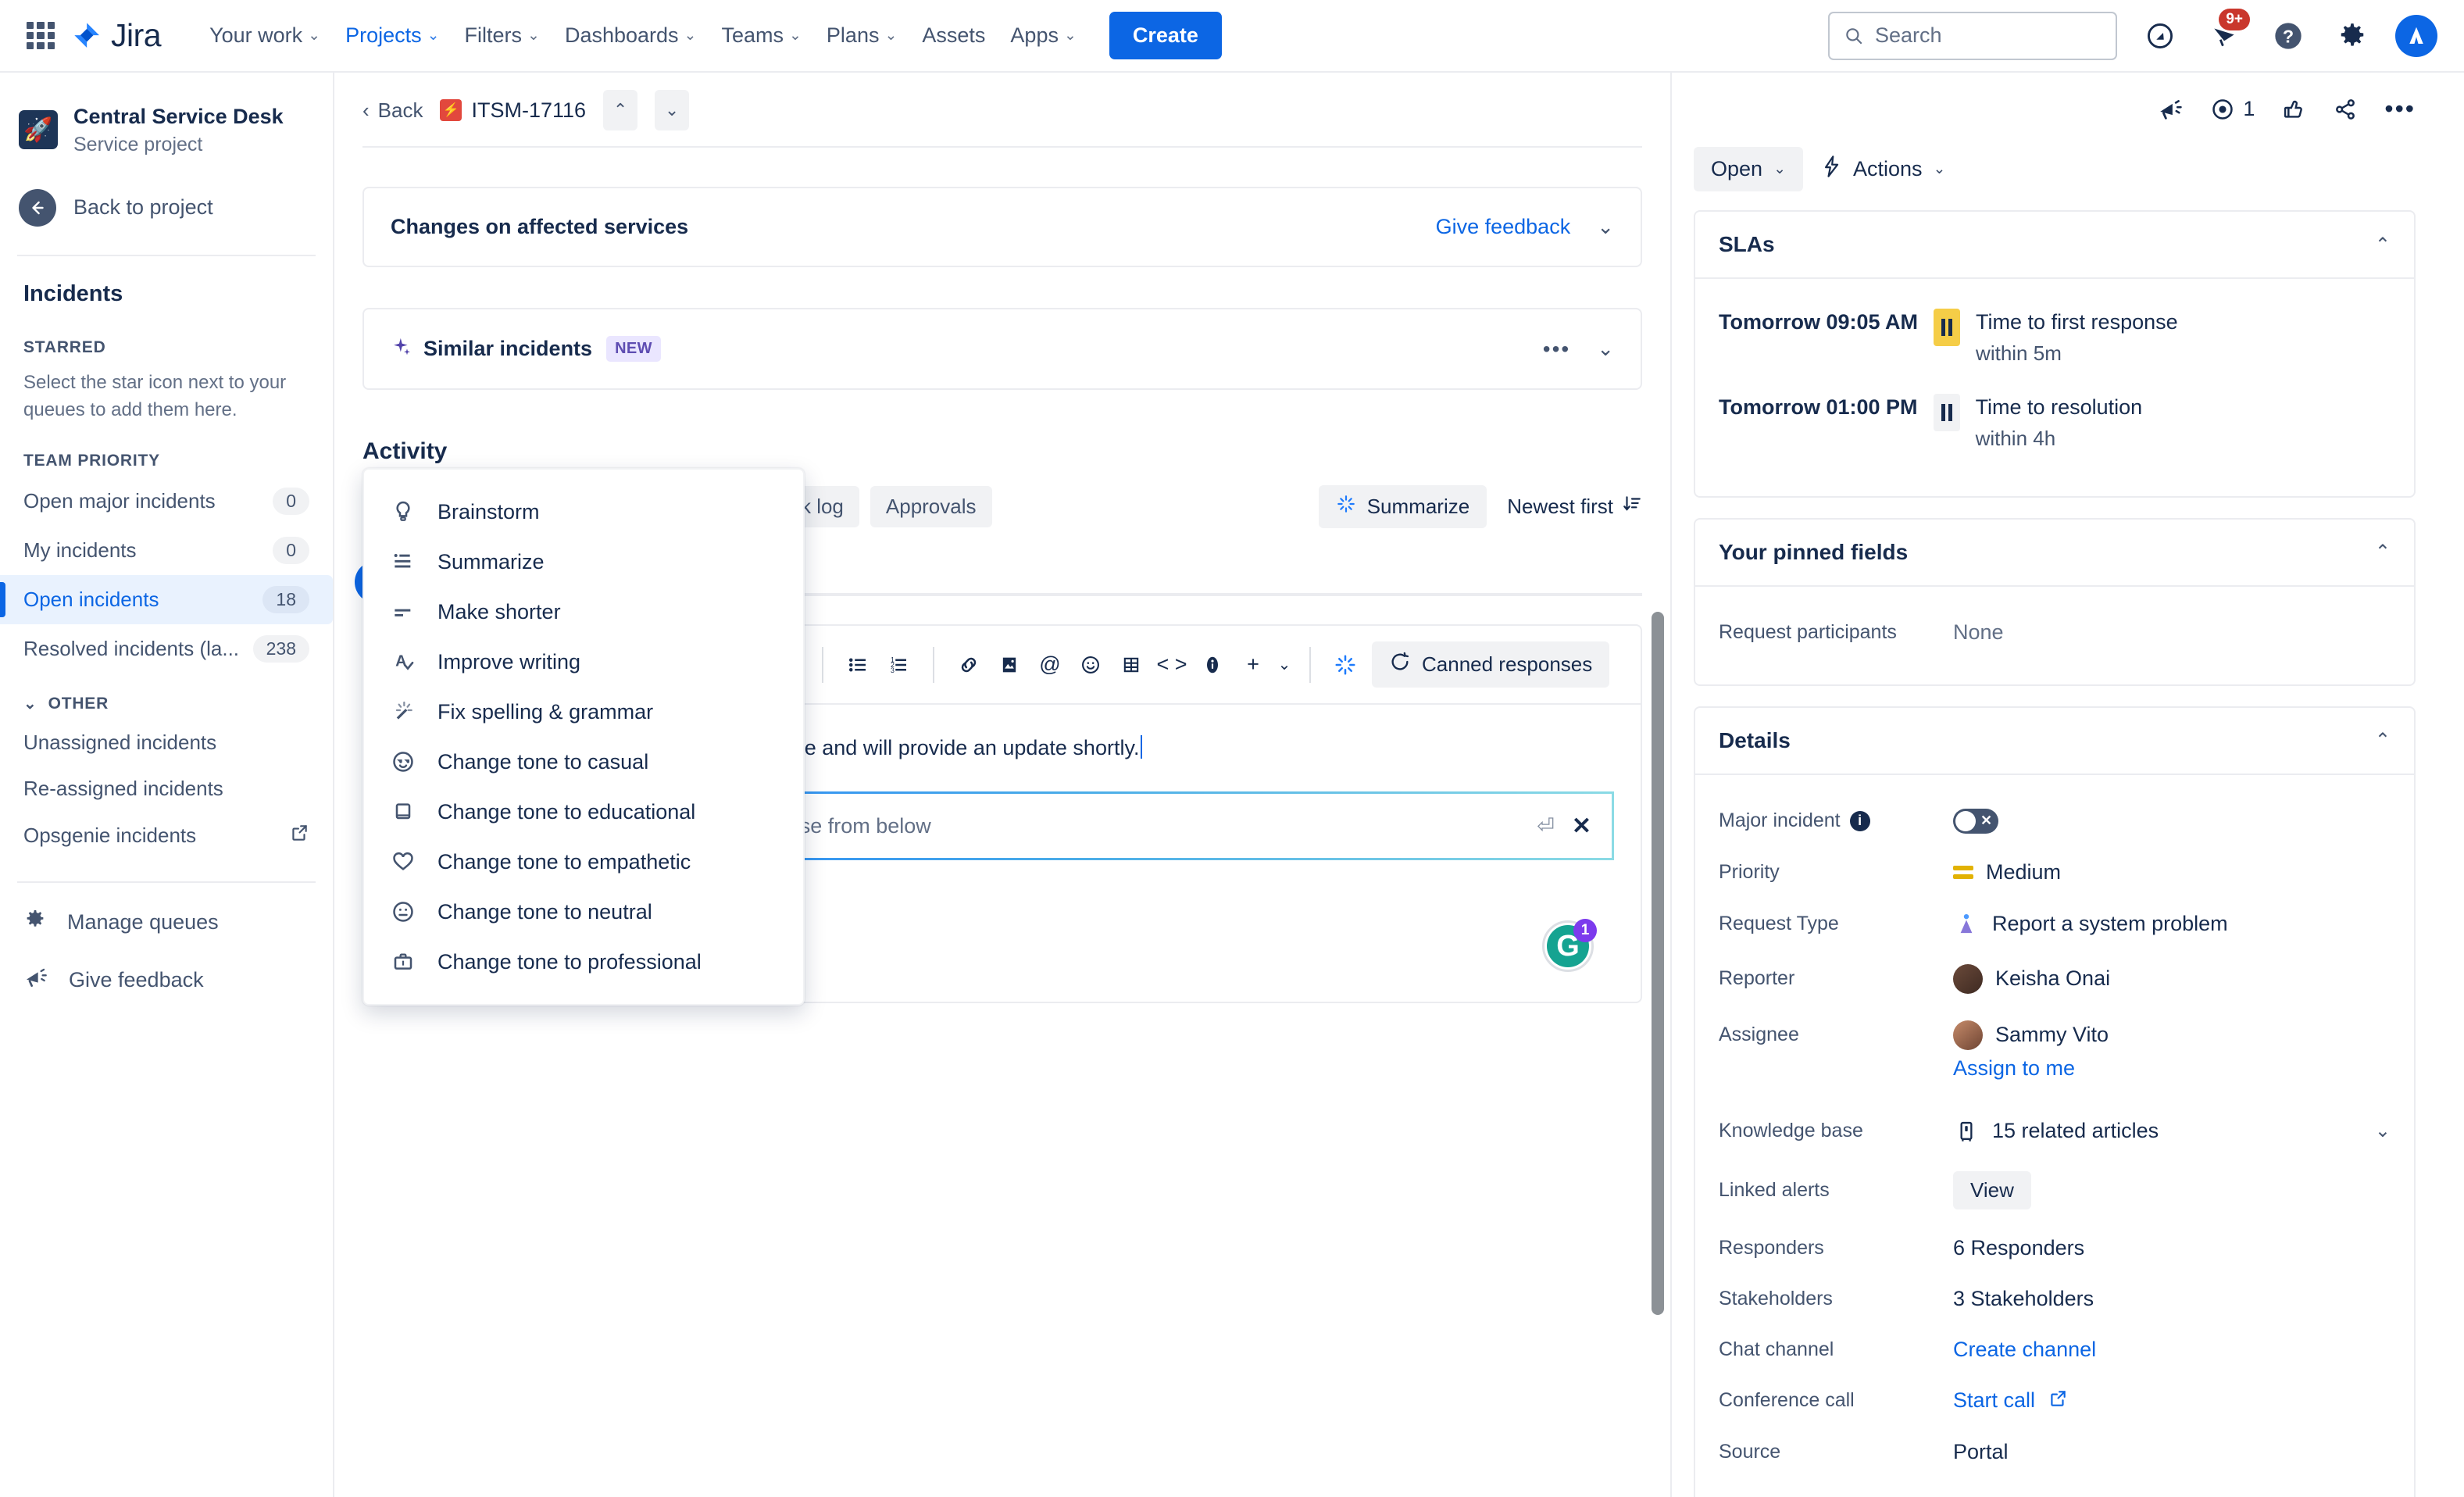 This screenshot has width=2464, height=1497. I want to click on canned-responses-button: Canned responses, so click(1491, 664).